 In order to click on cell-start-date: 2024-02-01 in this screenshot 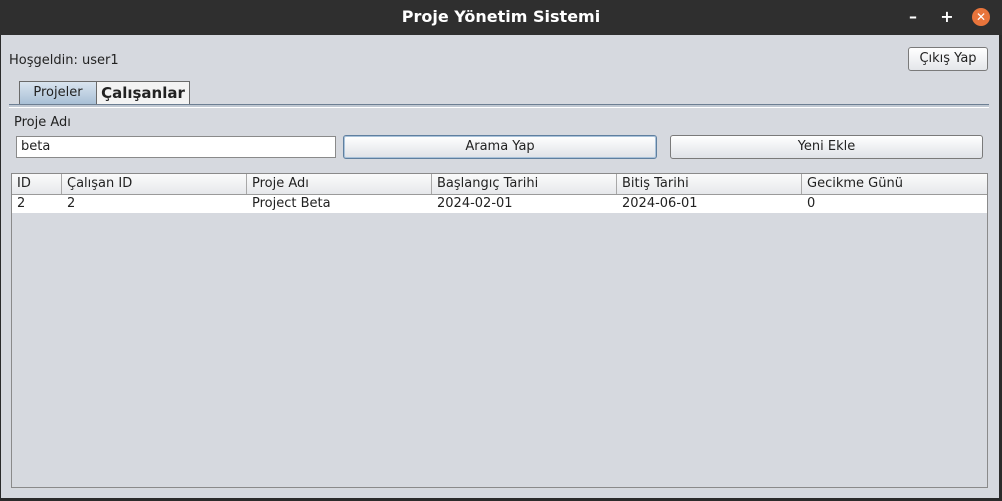, I will do `click(475, 203)`.